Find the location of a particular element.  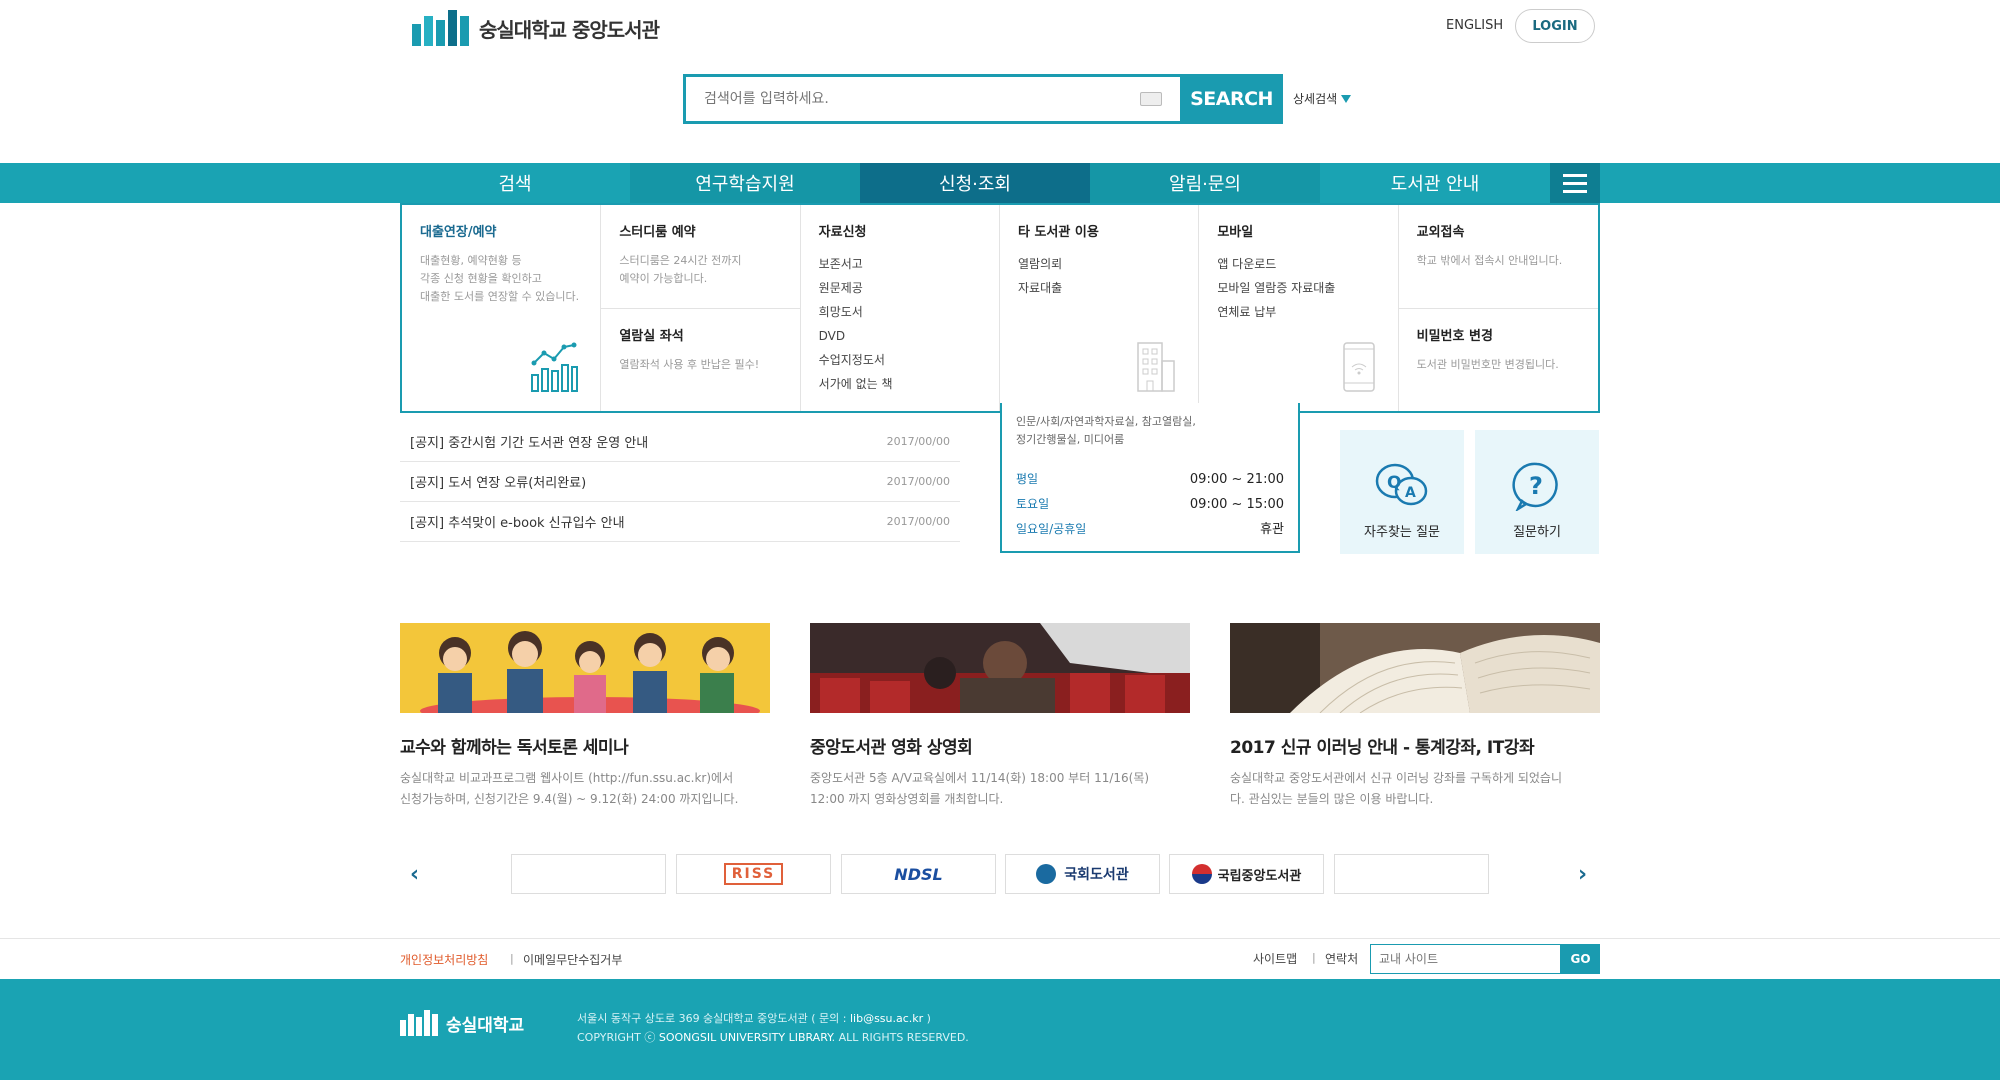

partner-name: 국립중앙도서관 is located at coordinates (1259, 876).